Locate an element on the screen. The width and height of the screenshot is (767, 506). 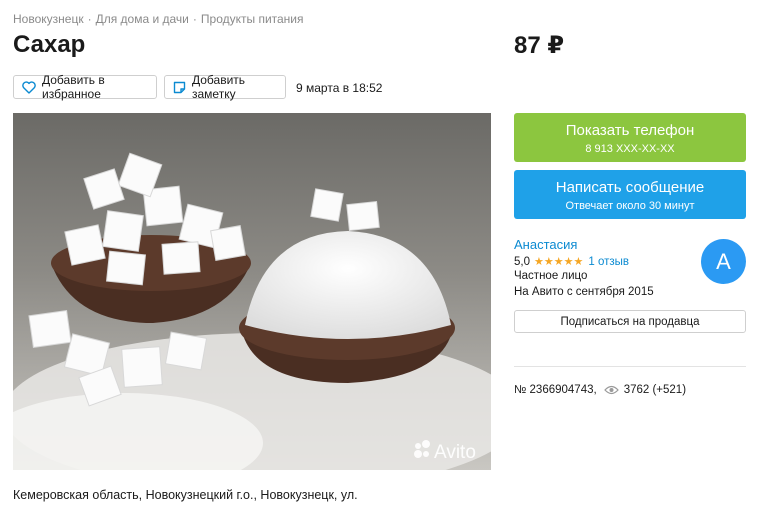
add-note-button: Добавить заметку is located at coordinates (225, 87).